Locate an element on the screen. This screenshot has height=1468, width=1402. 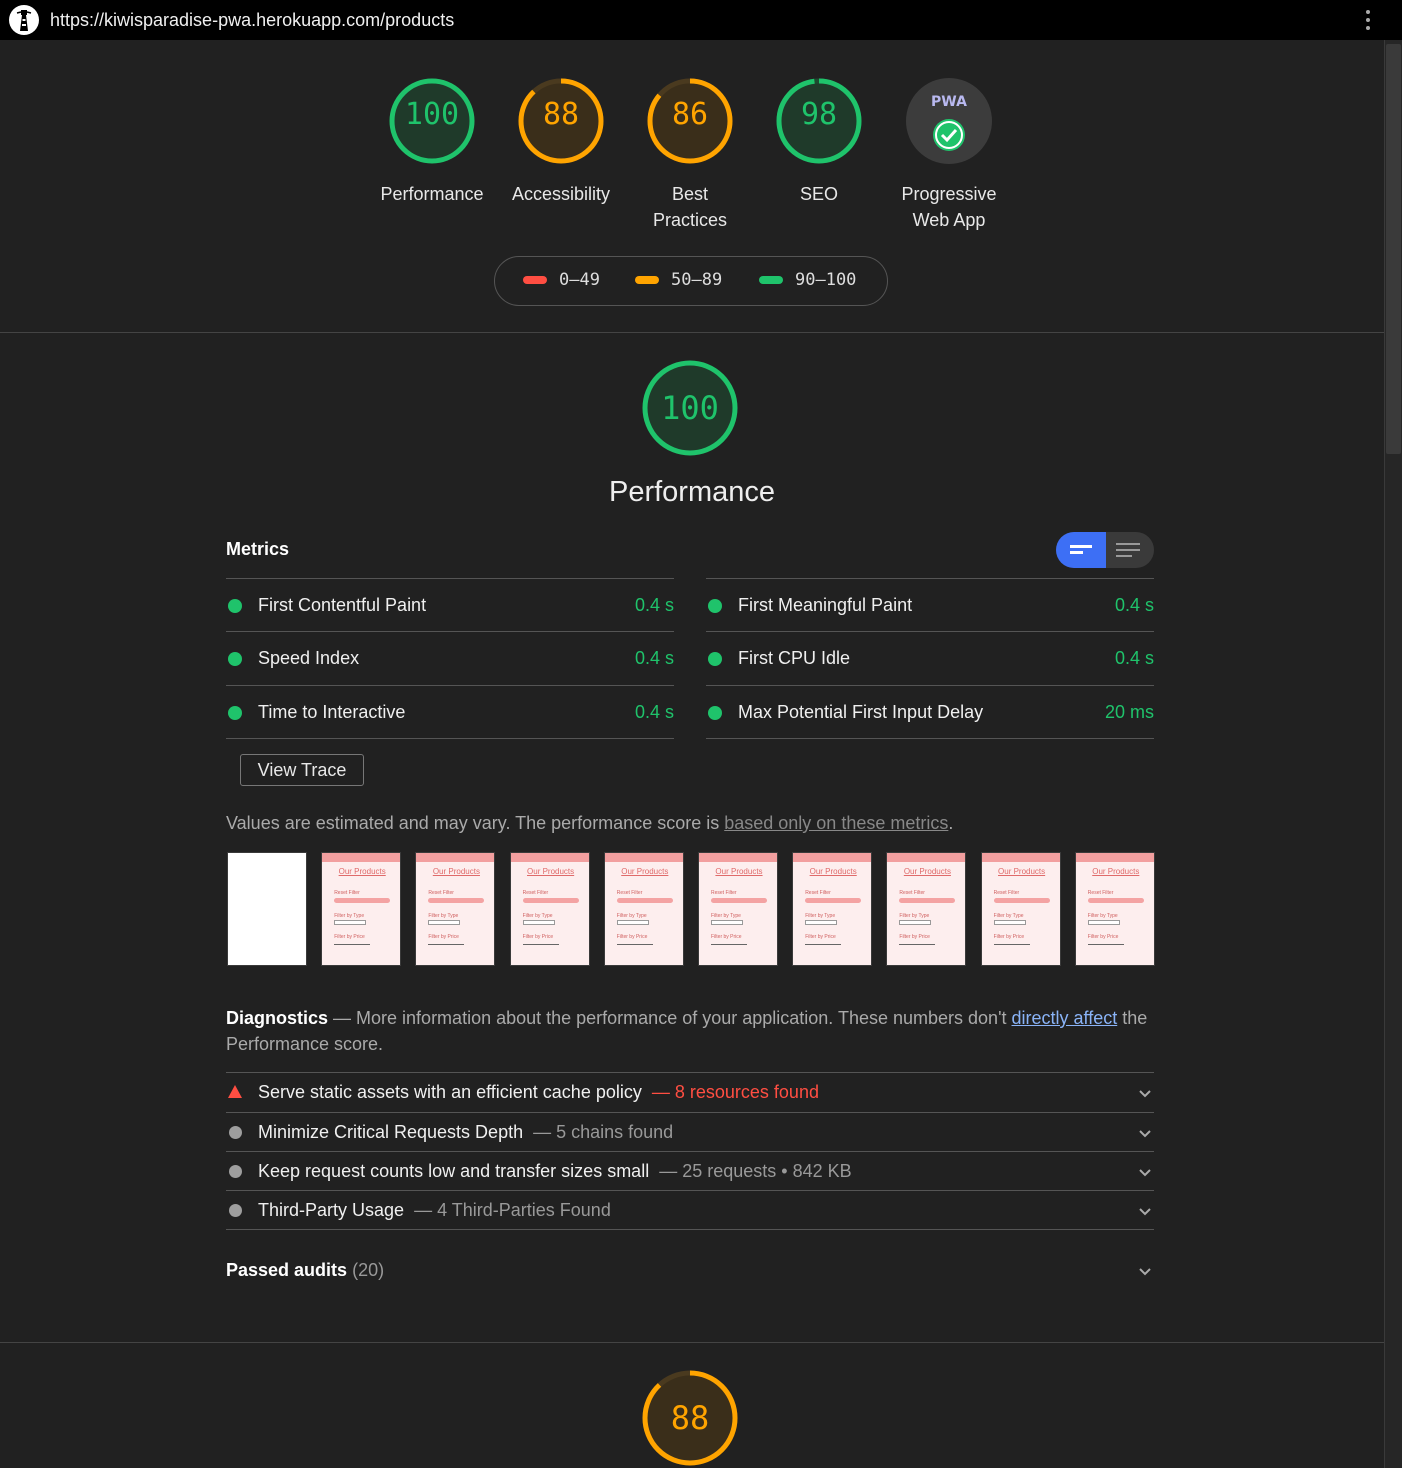
gauge-performance: 100 Performance is located at coordinates (432, 142).